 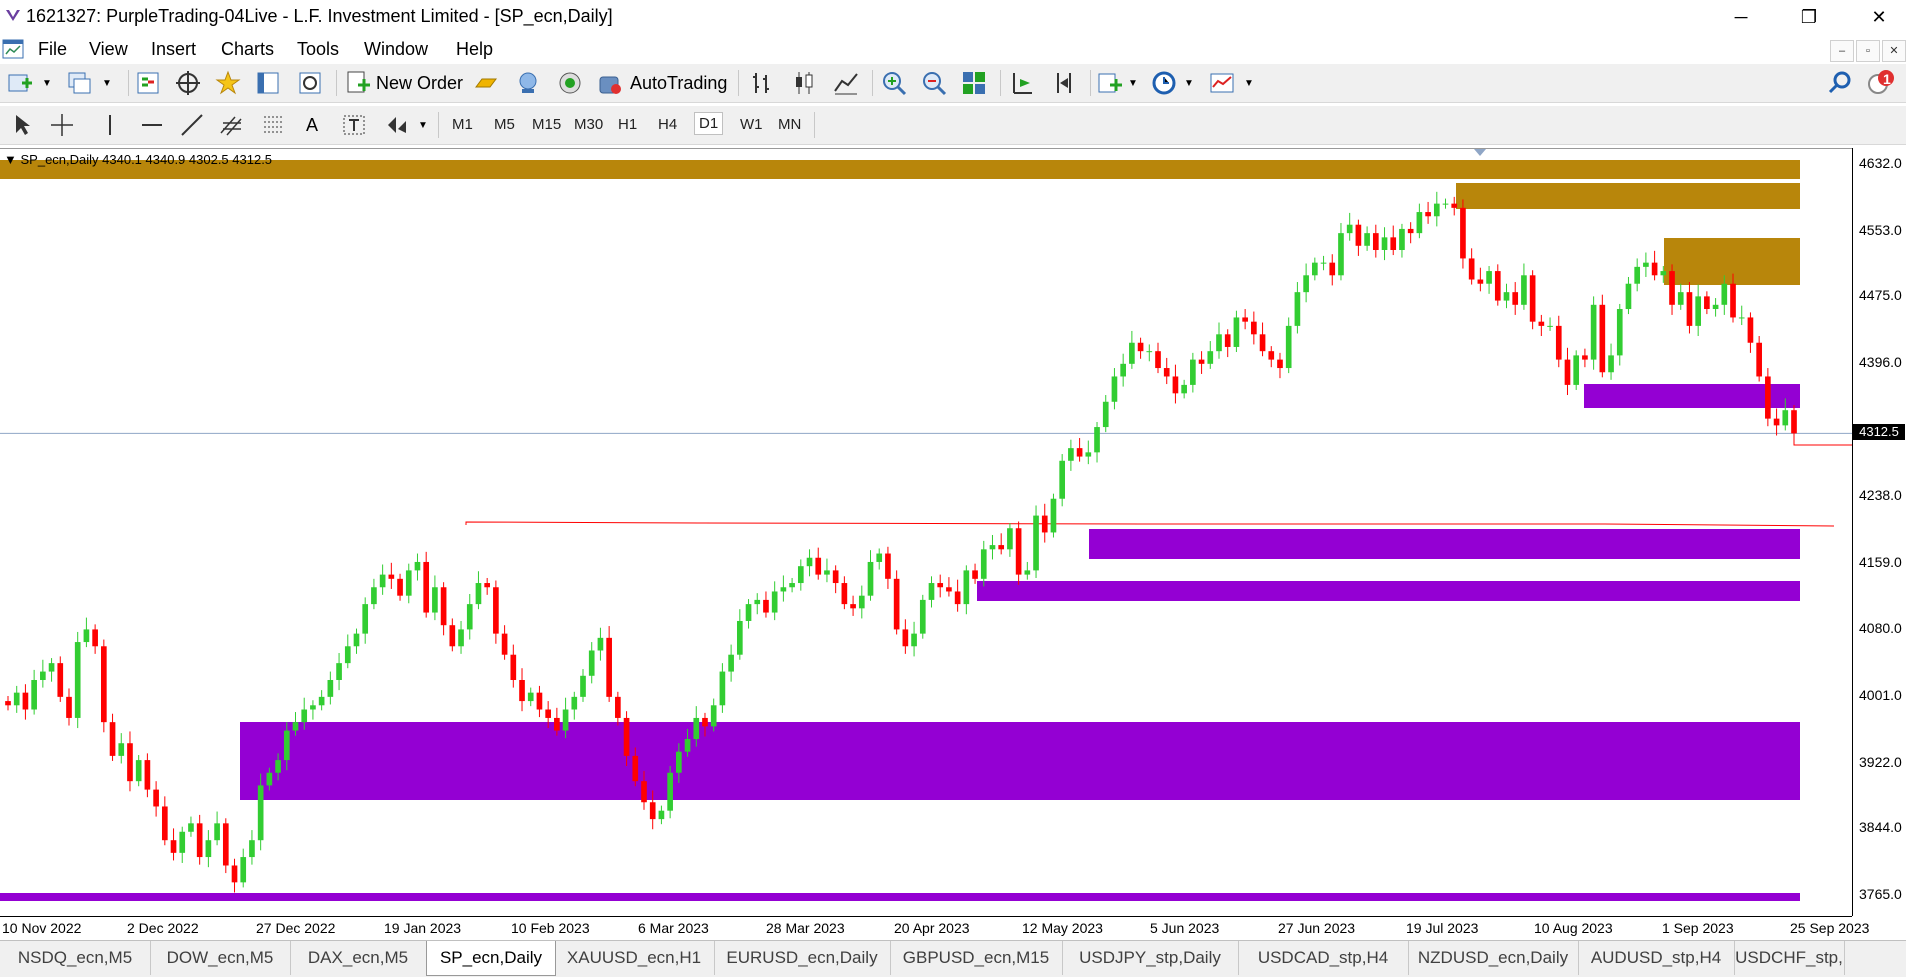 What do you see at coordinates (1809, 17) in the screenshot?
I see `restore-button: ❐` at bounding box center [1809, 17].